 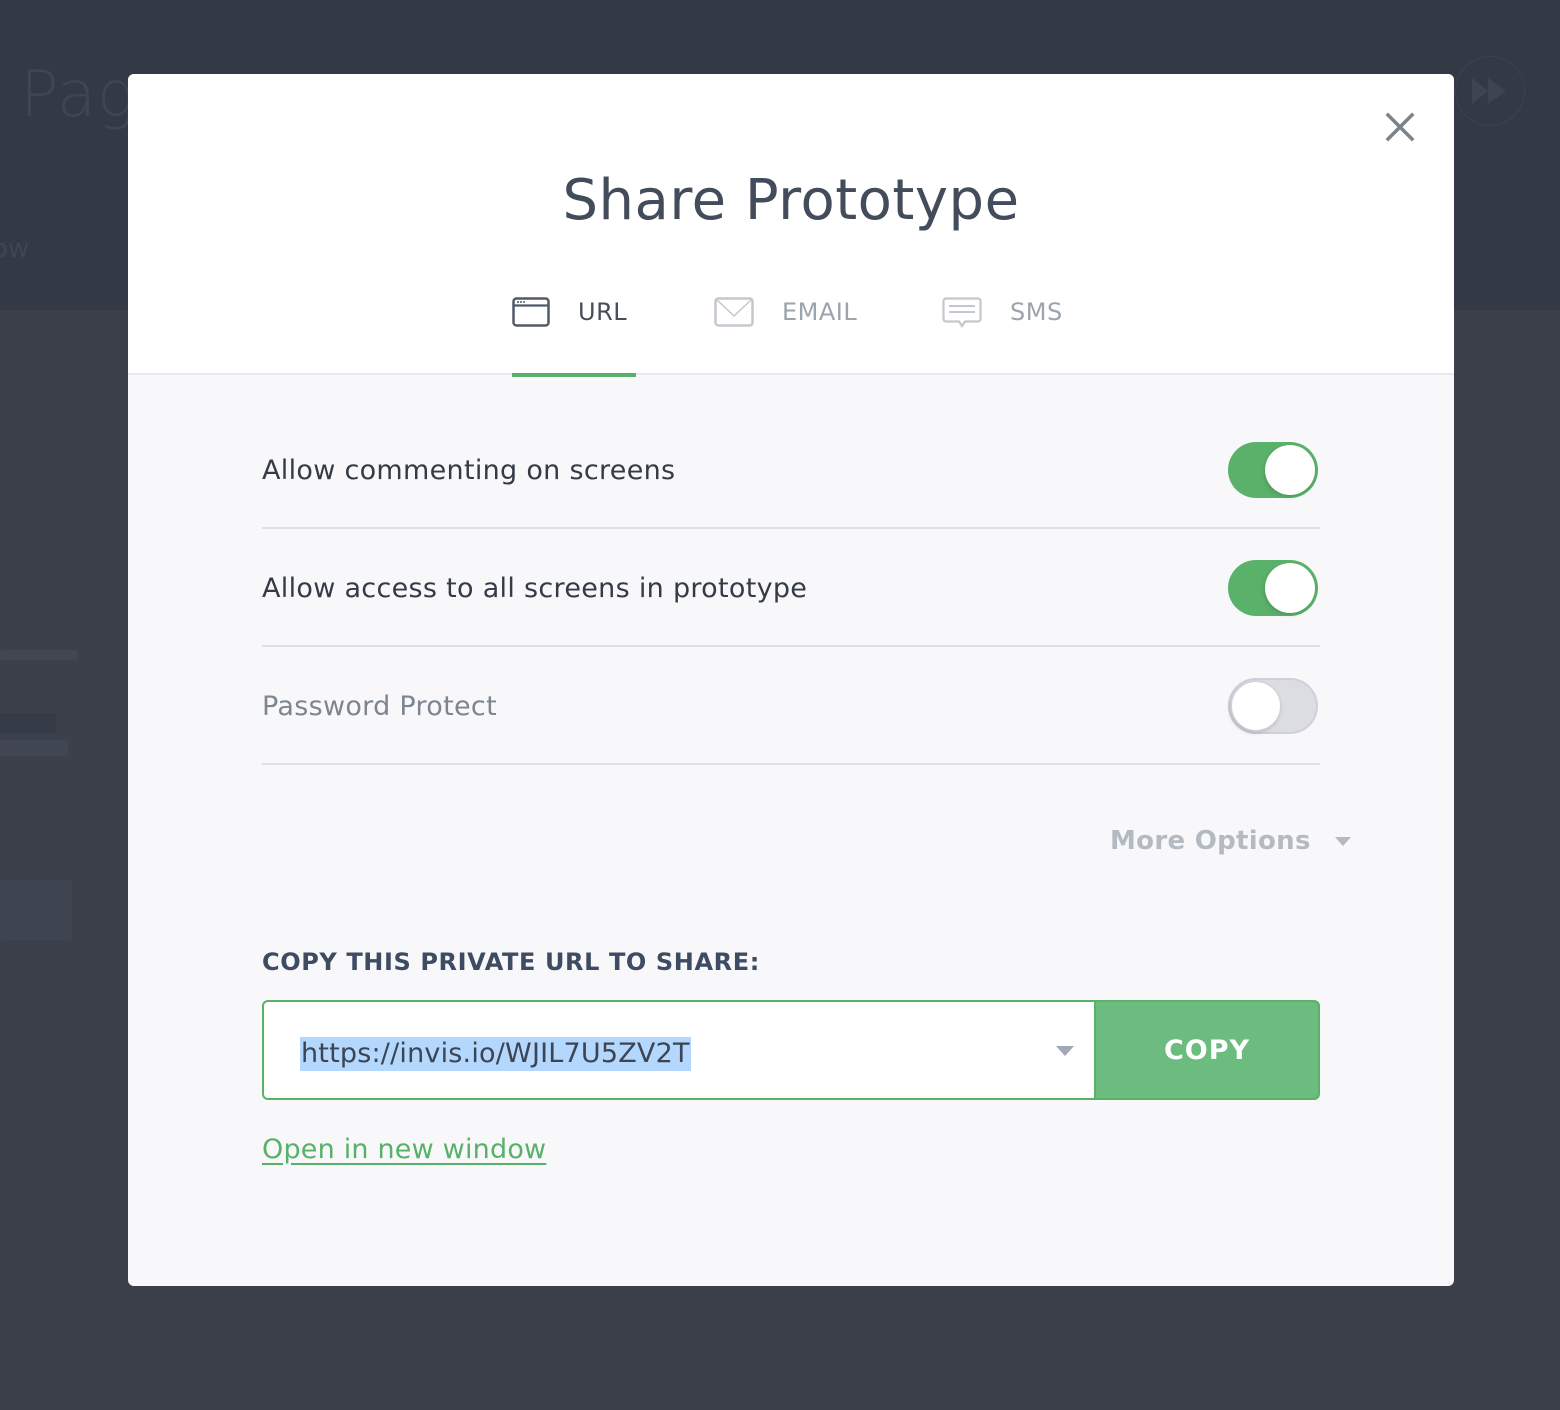 What do you see at coordinates (962, 312) in the screenshot?
I see `chat-bubble-icon` at bounding box center [962, 312].